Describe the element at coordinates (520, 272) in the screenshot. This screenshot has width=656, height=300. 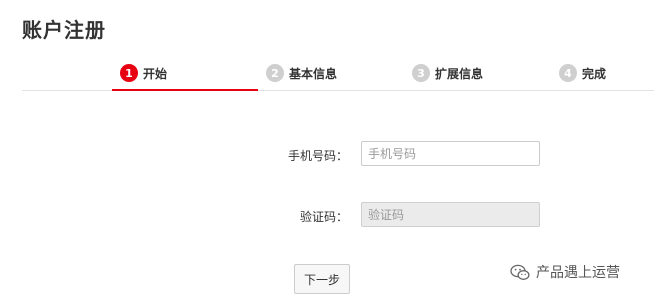
I see `wechat-icon` at that location.